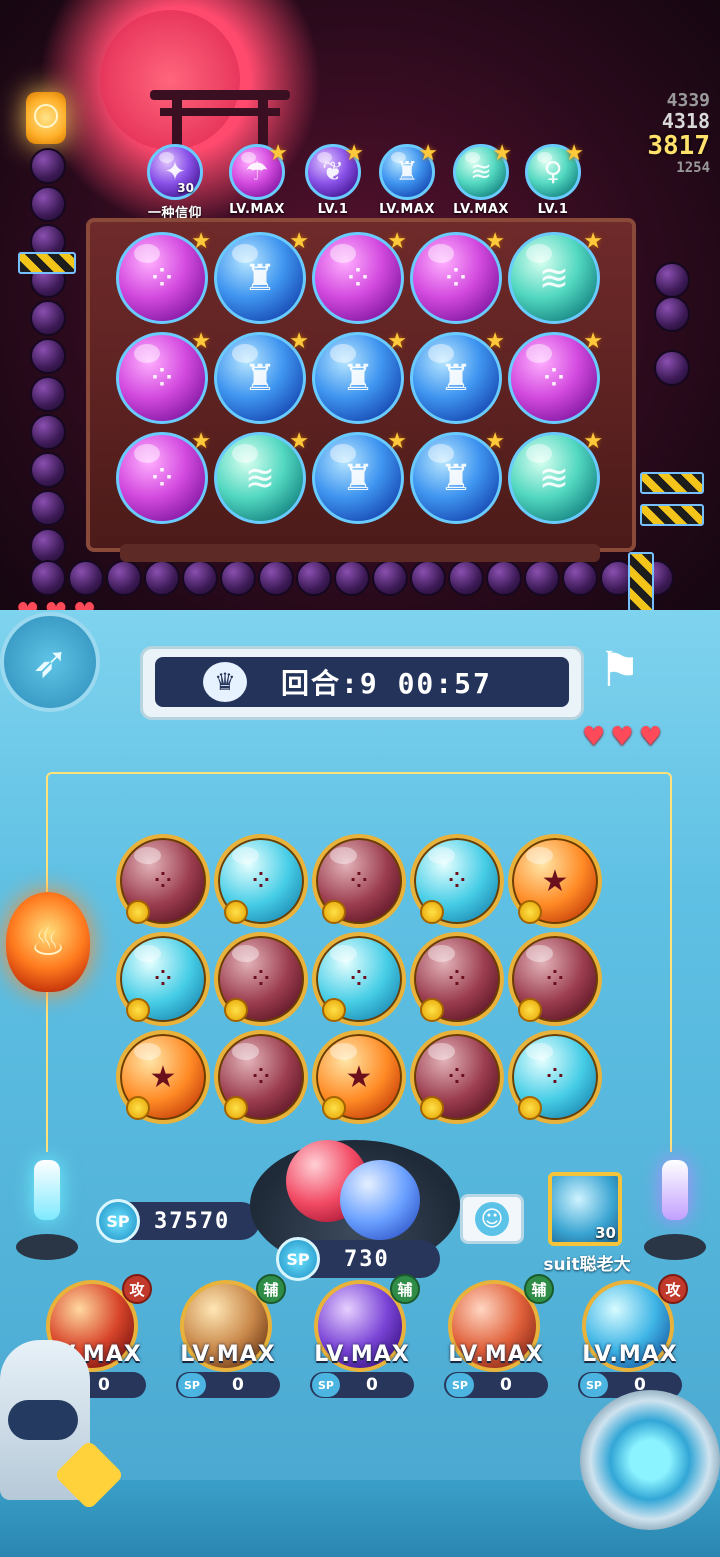  Describe the element at coordinates (634, 1337) in the screenshot. I see `skill-slot: 攻LV.MAXSP0` at that location.